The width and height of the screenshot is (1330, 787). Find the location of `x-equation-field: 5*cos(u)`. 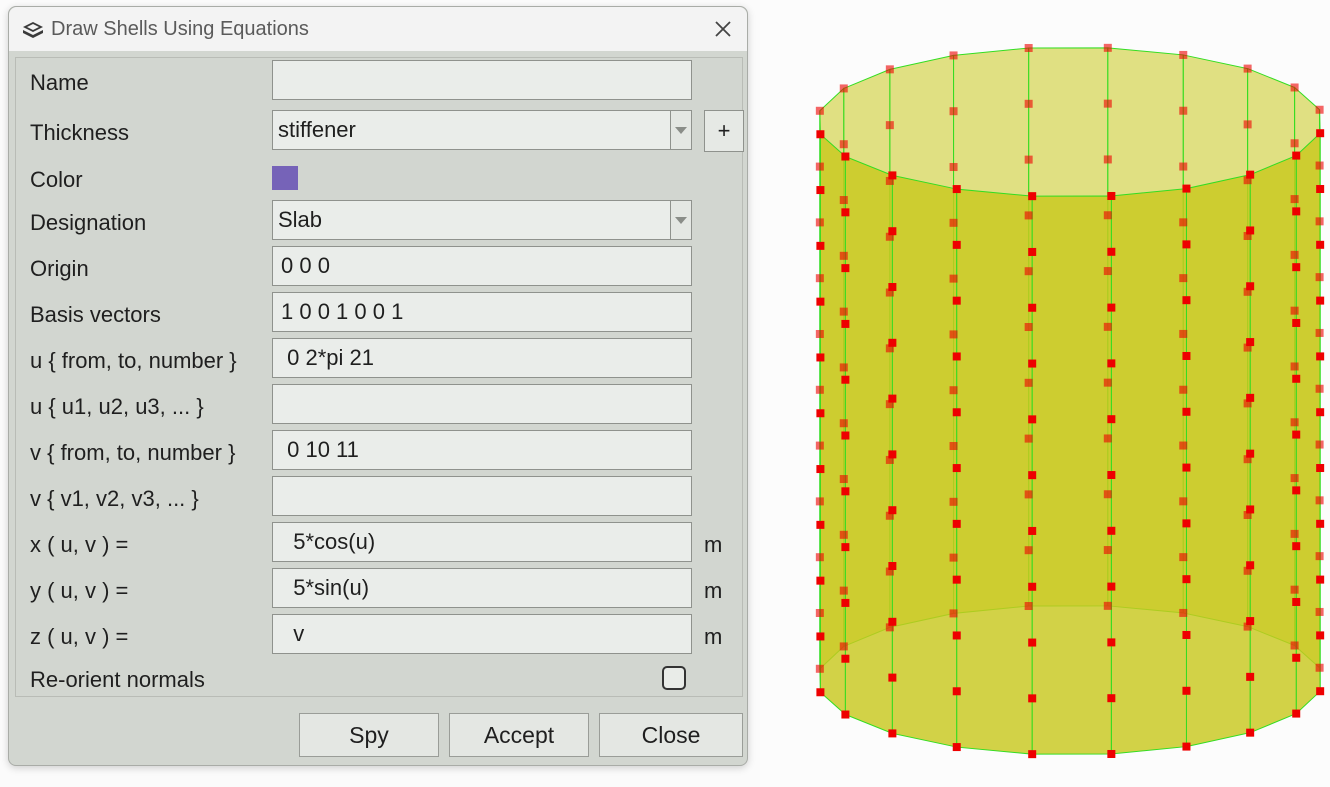

x-equation-field: 5*cos(u) is located at coordinates (482, 542).